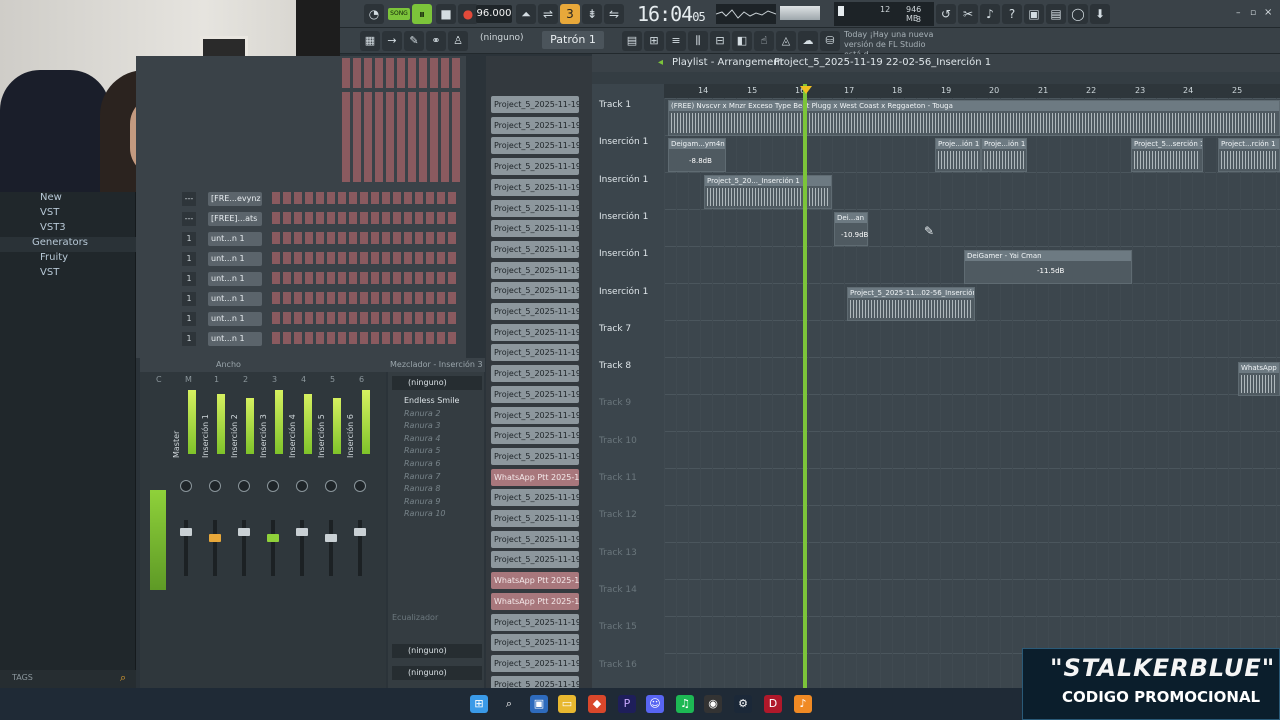 The width and height of the screenshot is (1280, 720). What do you see at coordinates (526, 14) in the screenshot?
I see `tool-snap-icon: ⏶` at bounding box center [526, 14].